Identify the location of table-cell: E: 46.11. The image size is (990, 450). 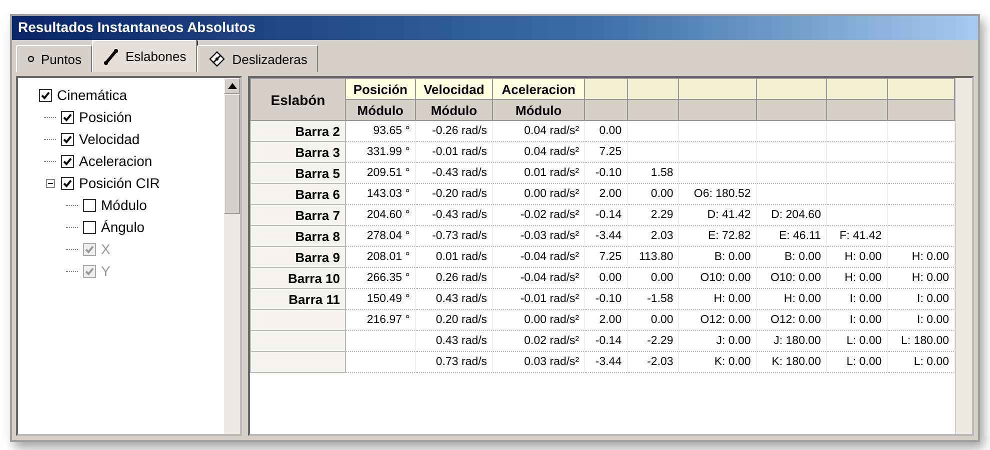
(791, 236).